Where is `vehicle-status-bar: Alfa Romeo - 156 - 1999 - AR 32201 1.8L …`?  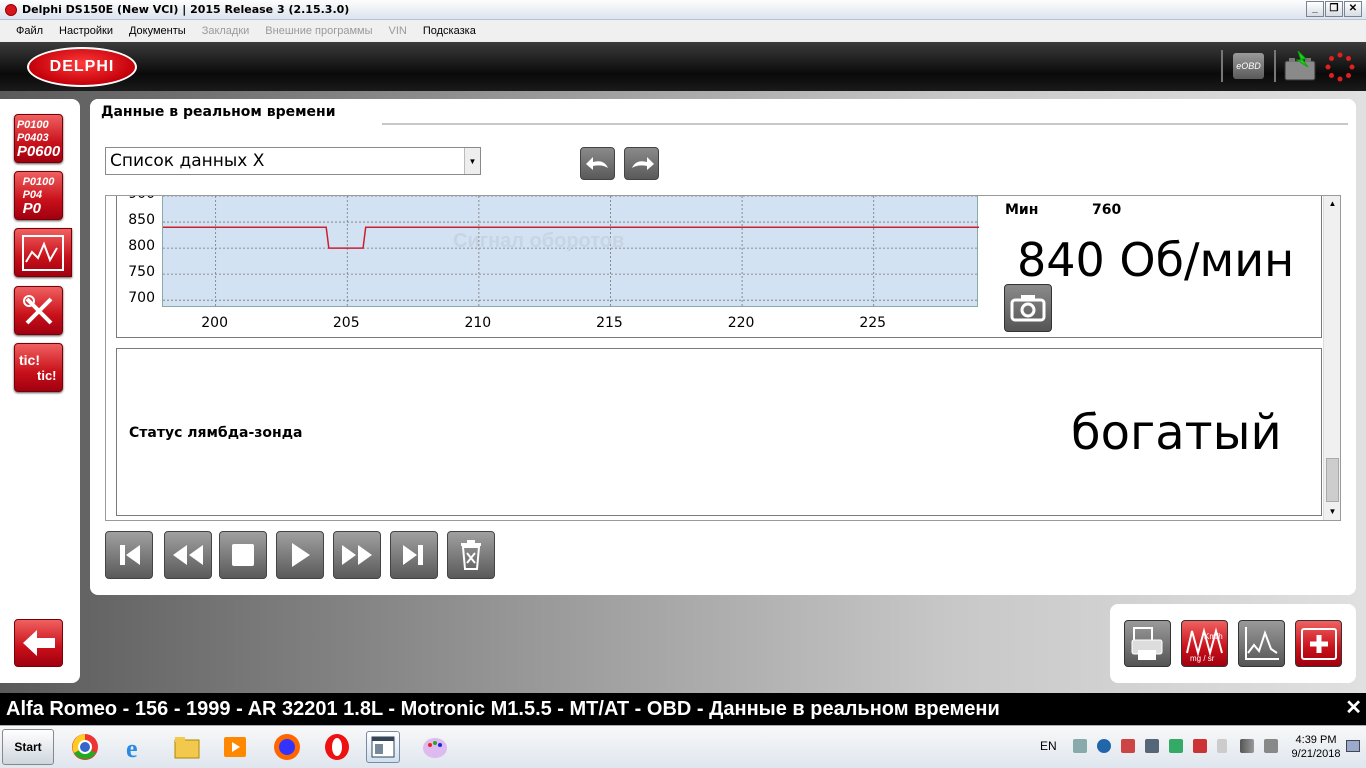
vehicle-status-bar: Alfa Romeo - 156 - 1999 - AR 32201 1.8L … is located at coordinates (683, 709).